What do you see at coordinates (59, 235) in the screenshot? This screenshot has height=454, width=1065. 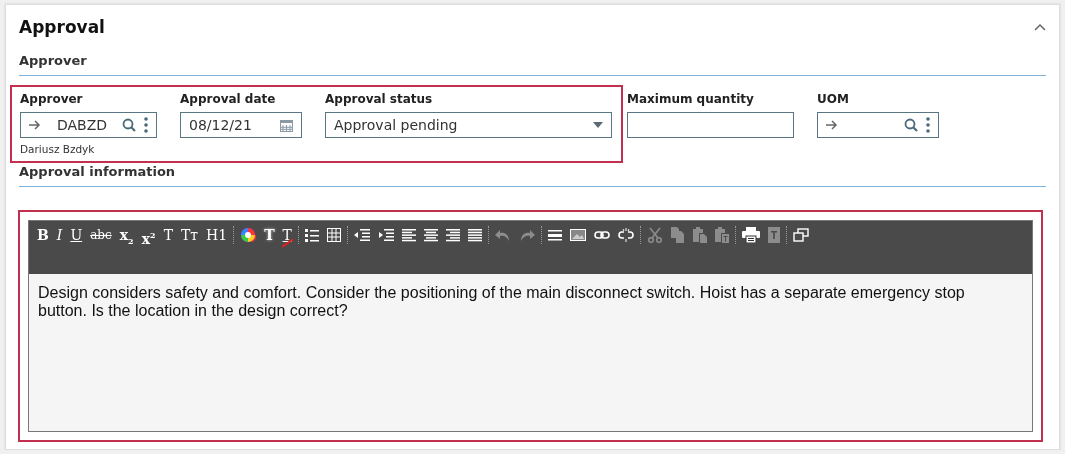 I see `format-button: I` at bounding box center [59, 235].